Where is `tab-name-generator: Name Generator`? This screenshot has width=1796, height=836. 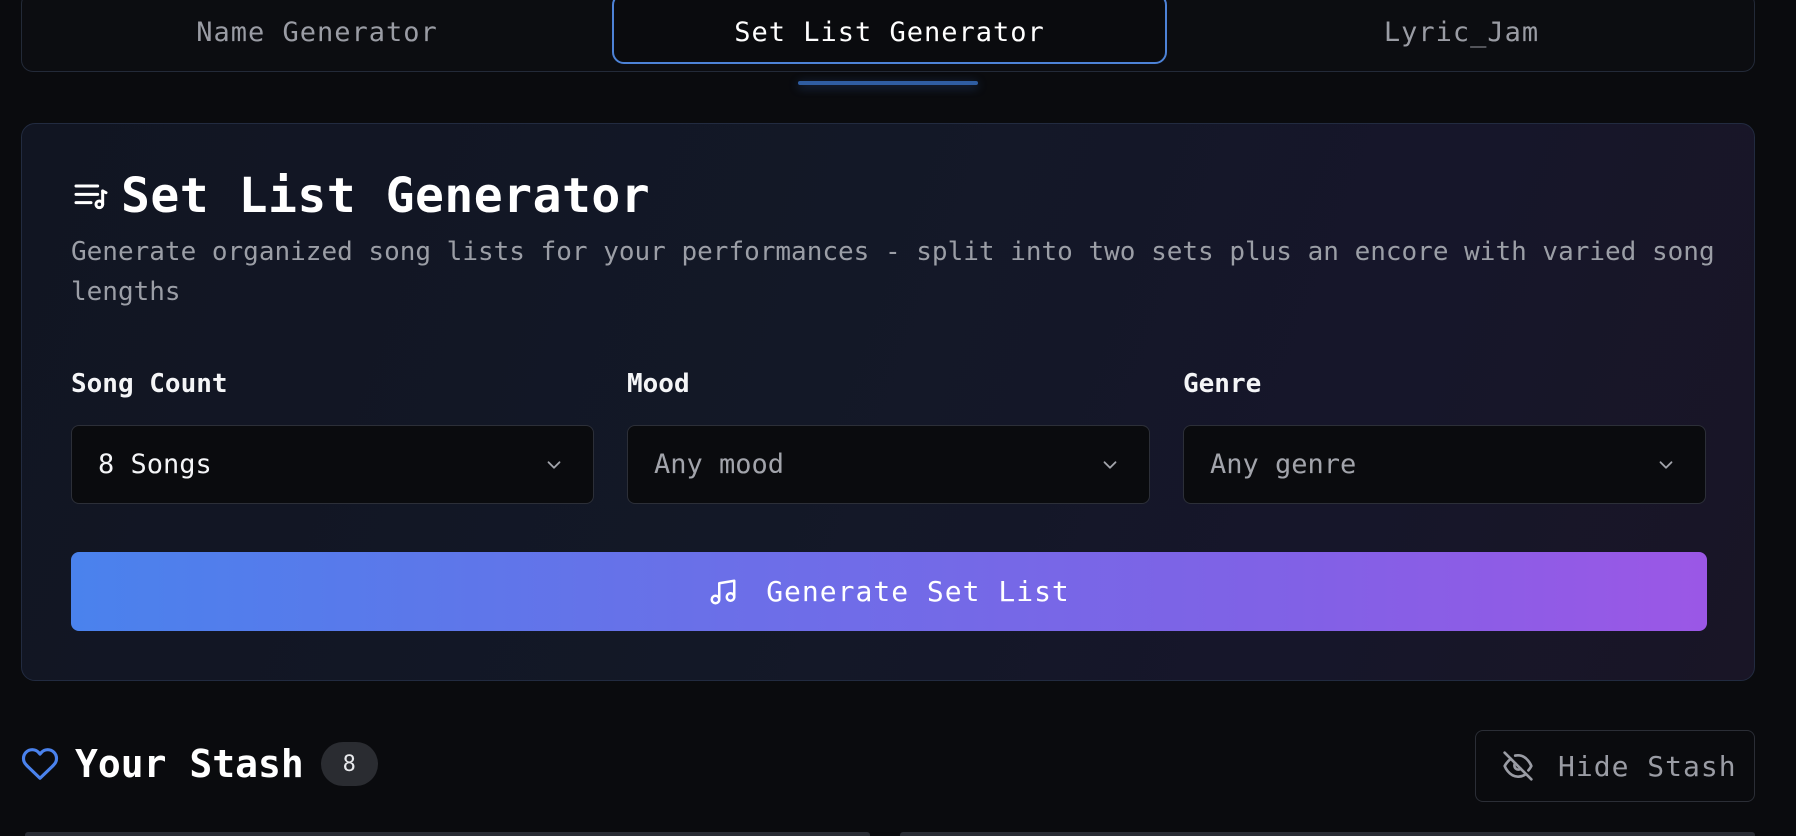
tab-name-generator: Name Generator is located at coordinates (317, 32).